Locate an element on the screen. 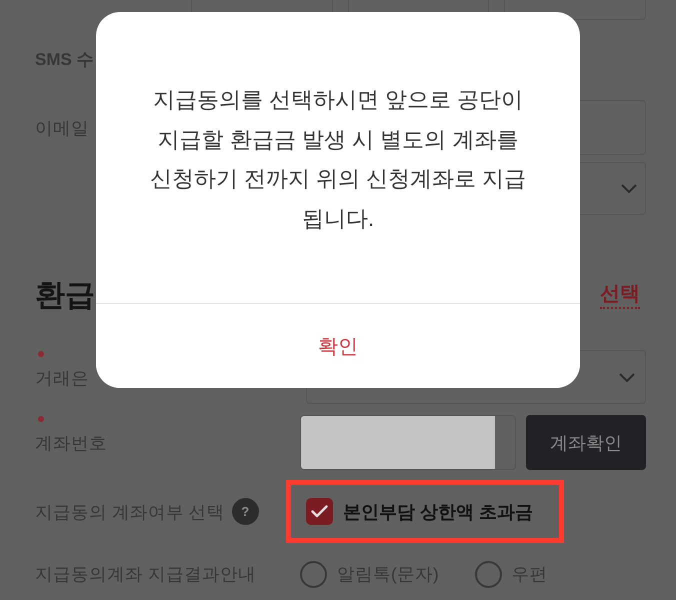  checkbox is located at coordinates (319, 511).